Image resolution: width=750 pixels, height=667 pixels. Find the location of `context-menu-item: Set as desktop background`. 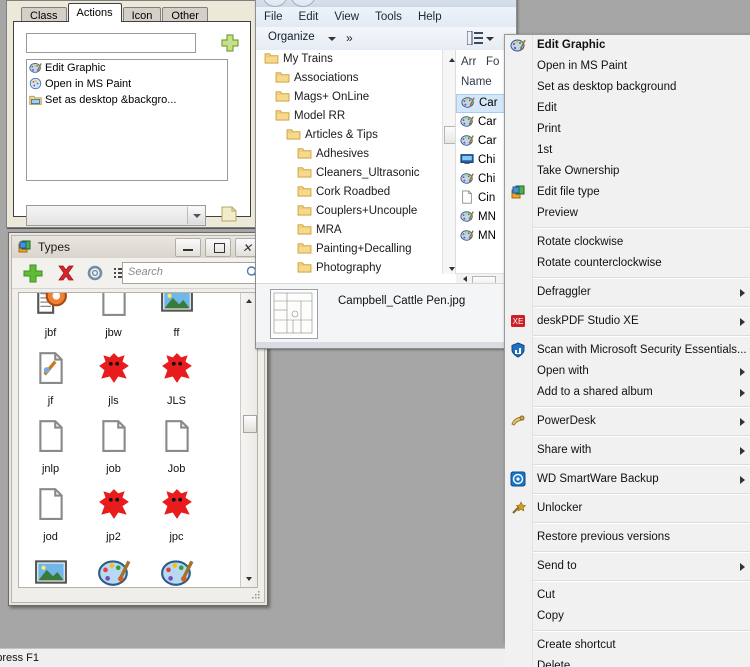

context-menu-item: Set as desktop background is located at coordinates (627, 87).